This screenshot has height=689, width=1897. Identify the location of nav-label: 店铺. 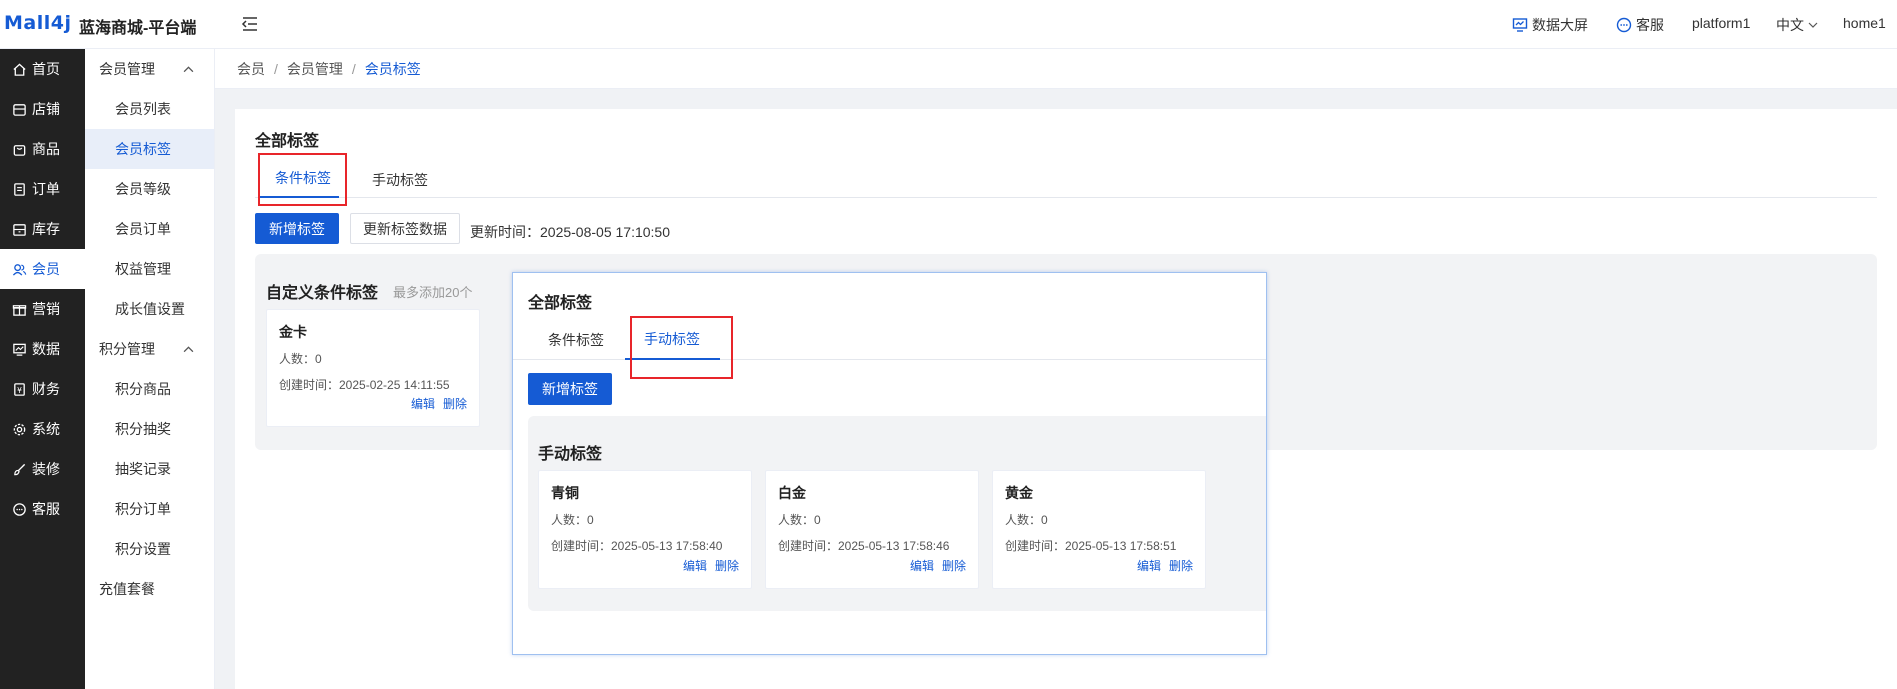
(46, 109).